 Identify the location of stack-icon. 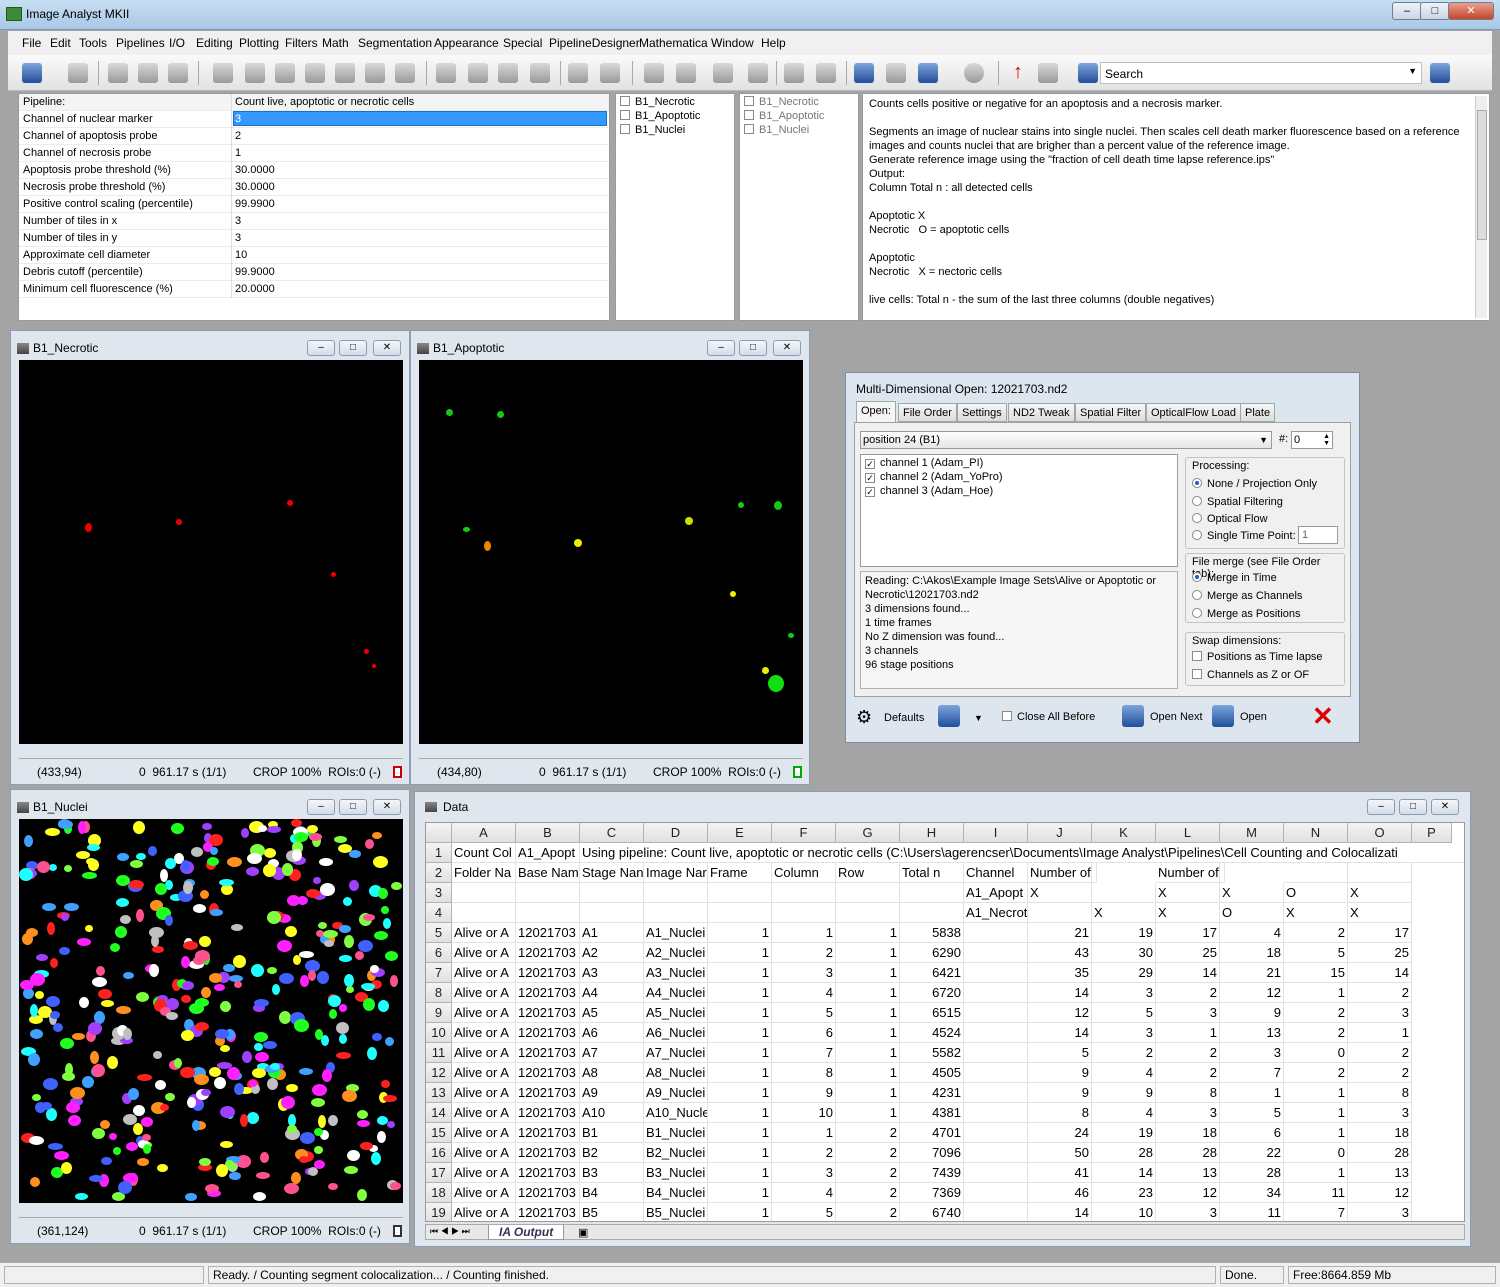
(508, 73).